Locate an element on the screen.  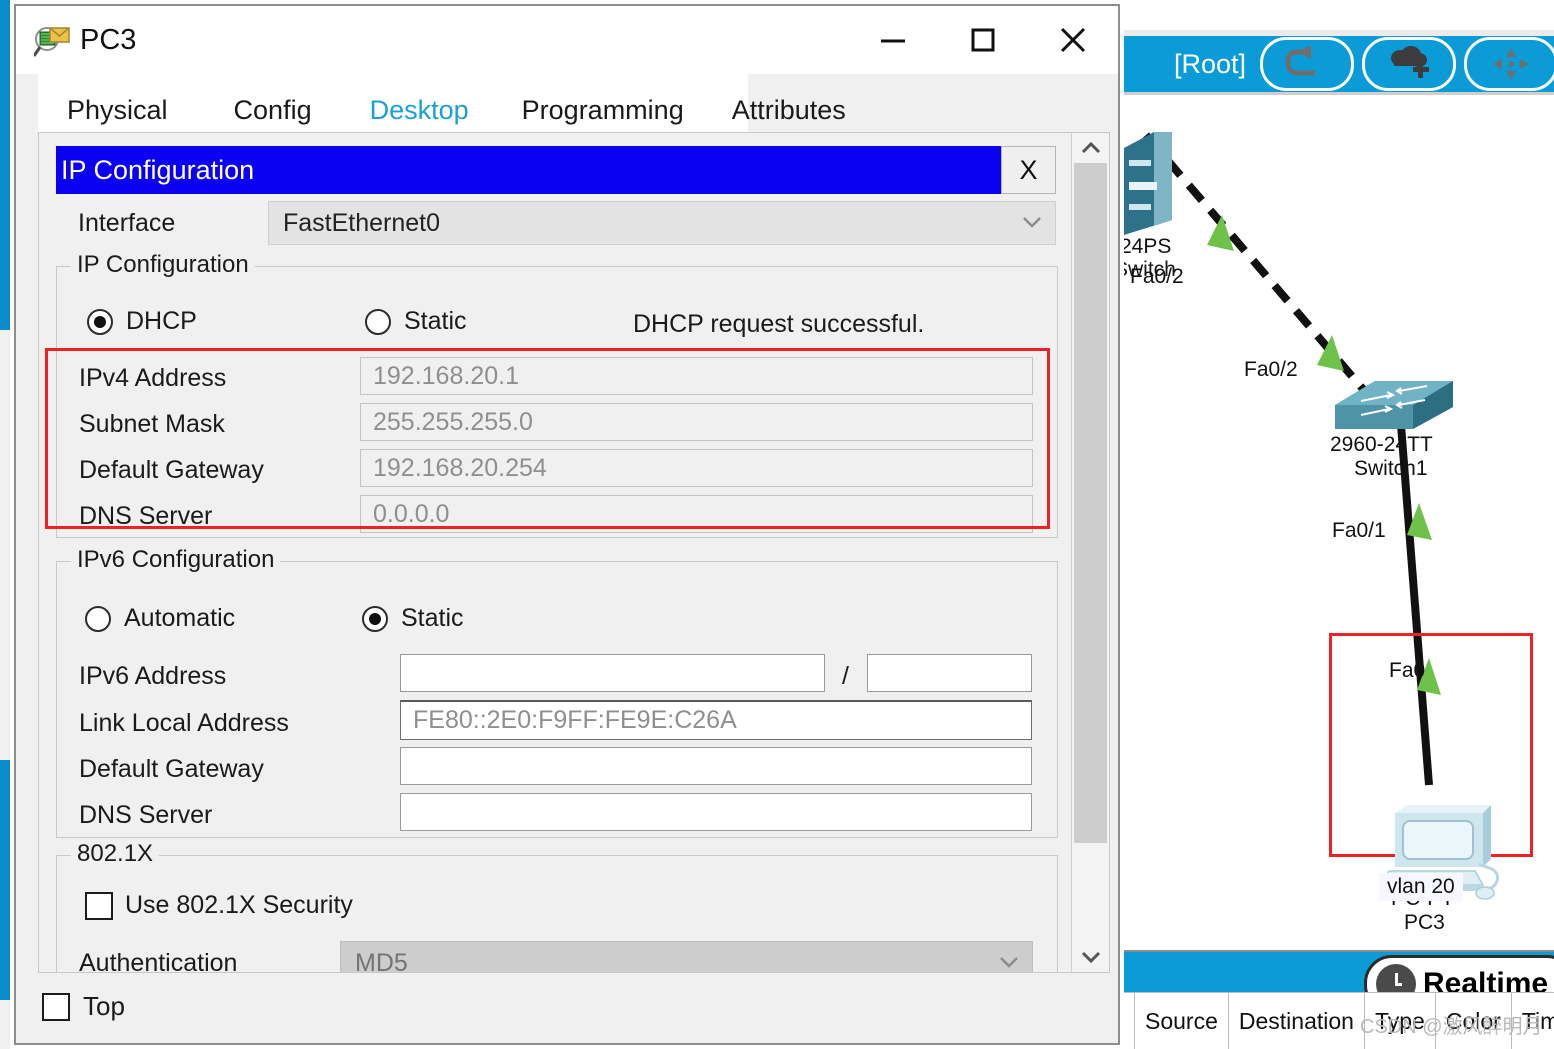
ipv6-group-title: IPv6 Configuration is located at coordinates (176, 560).